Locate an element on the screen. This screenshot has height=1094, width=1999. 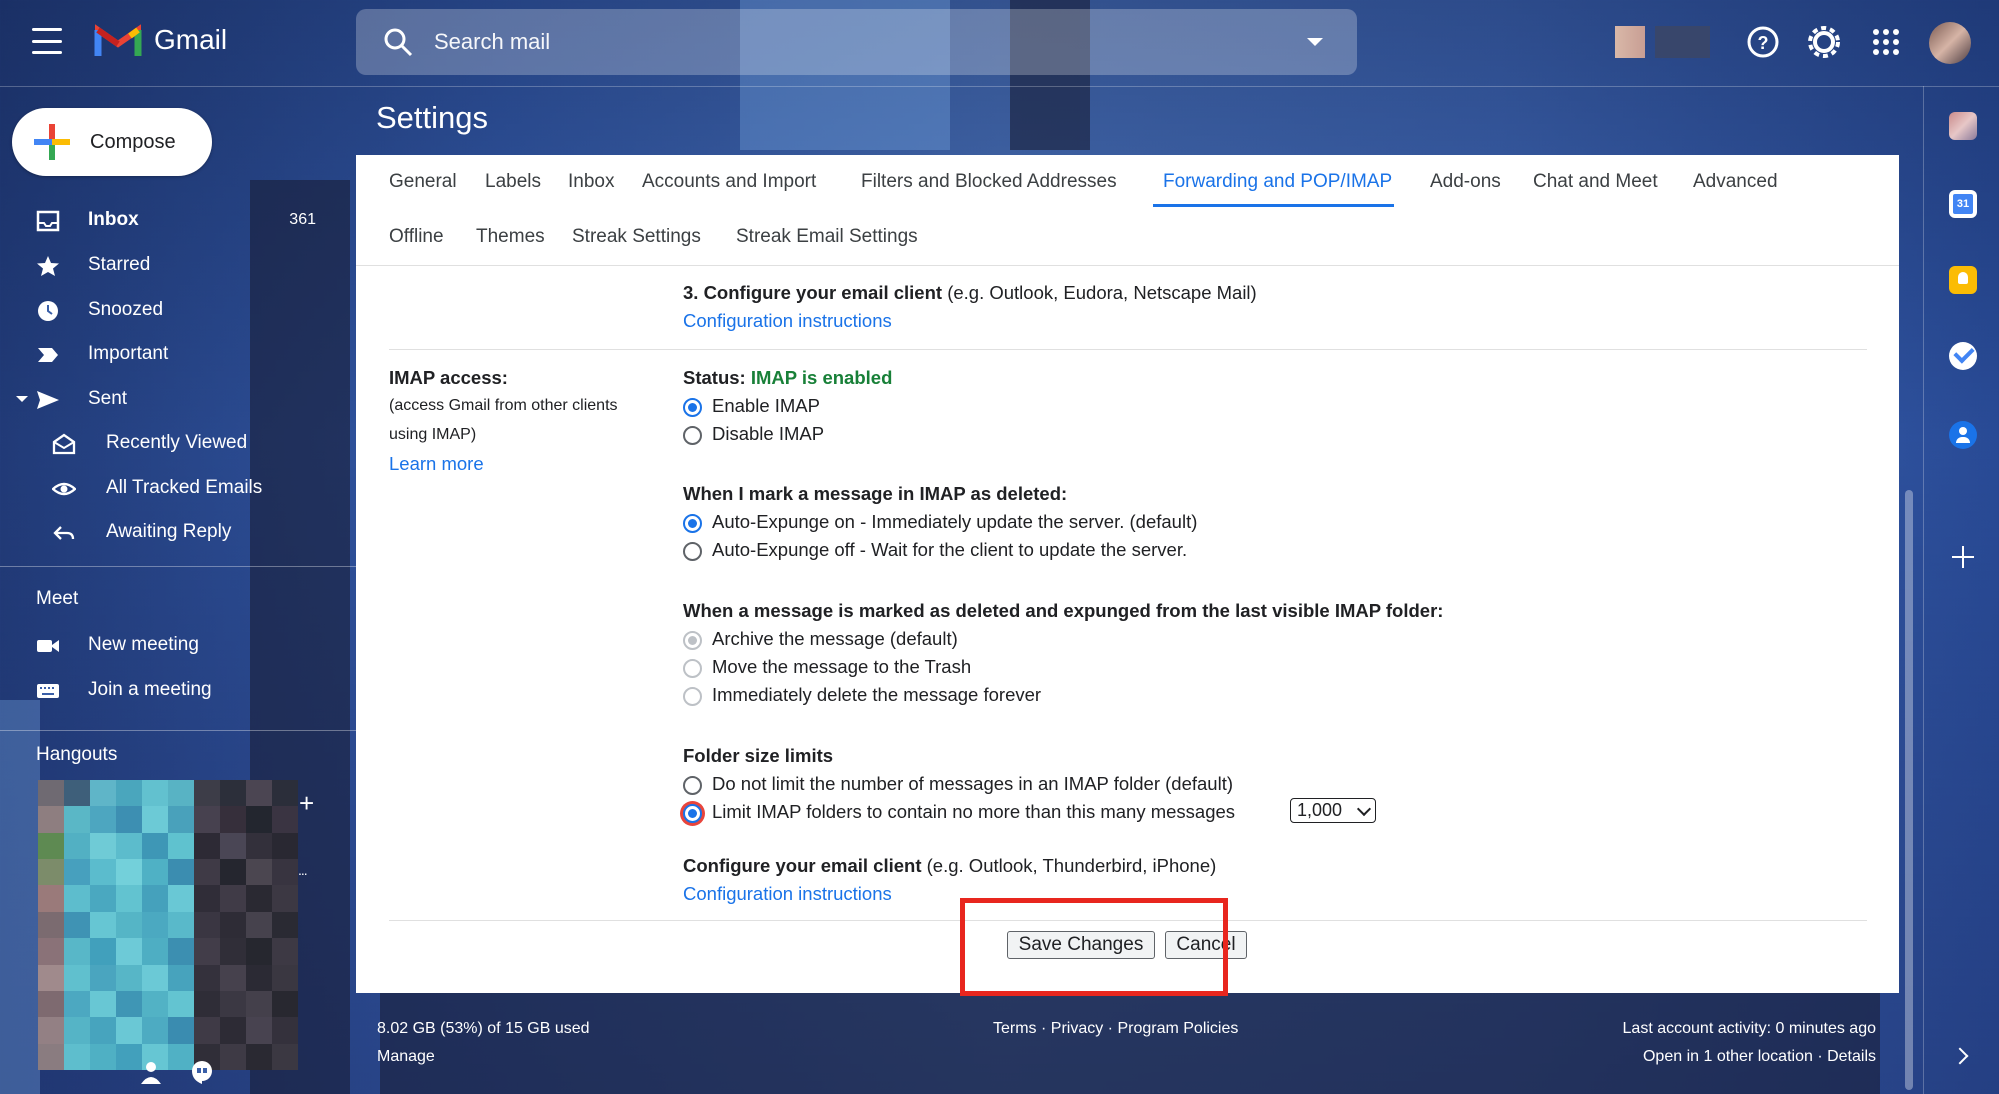
search-input is located at coordinates (864, 42).